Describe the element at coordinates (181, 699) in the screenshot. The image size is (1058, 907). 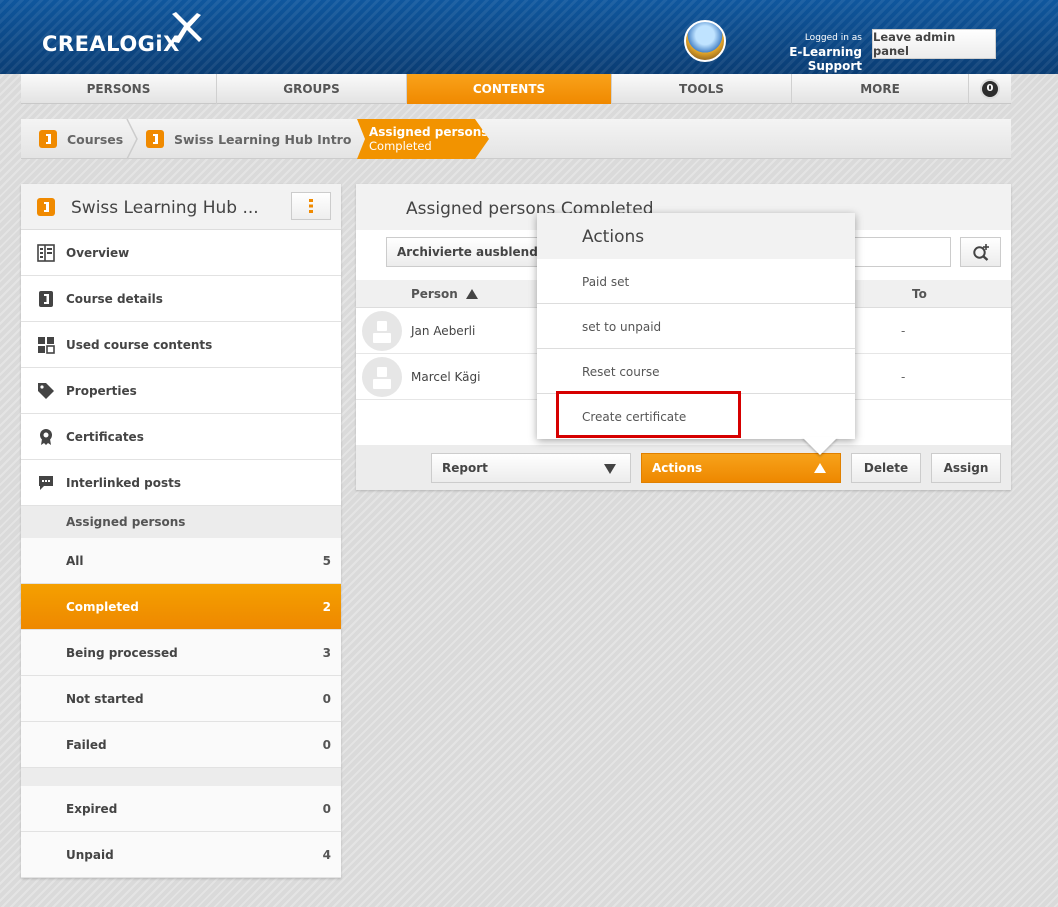
I see `filter-not-started: Not started 0` at that location.